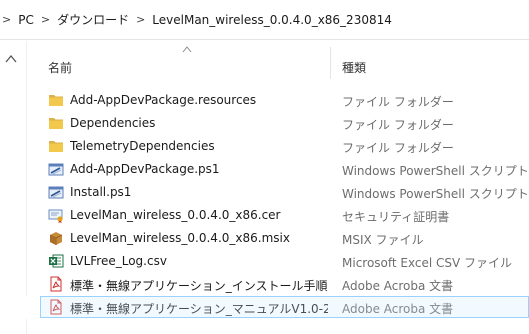 The width and height of the screenshot is (529, 334). I want to click on file-name: Add-AppDevPackage.resources, so click(163, 100).